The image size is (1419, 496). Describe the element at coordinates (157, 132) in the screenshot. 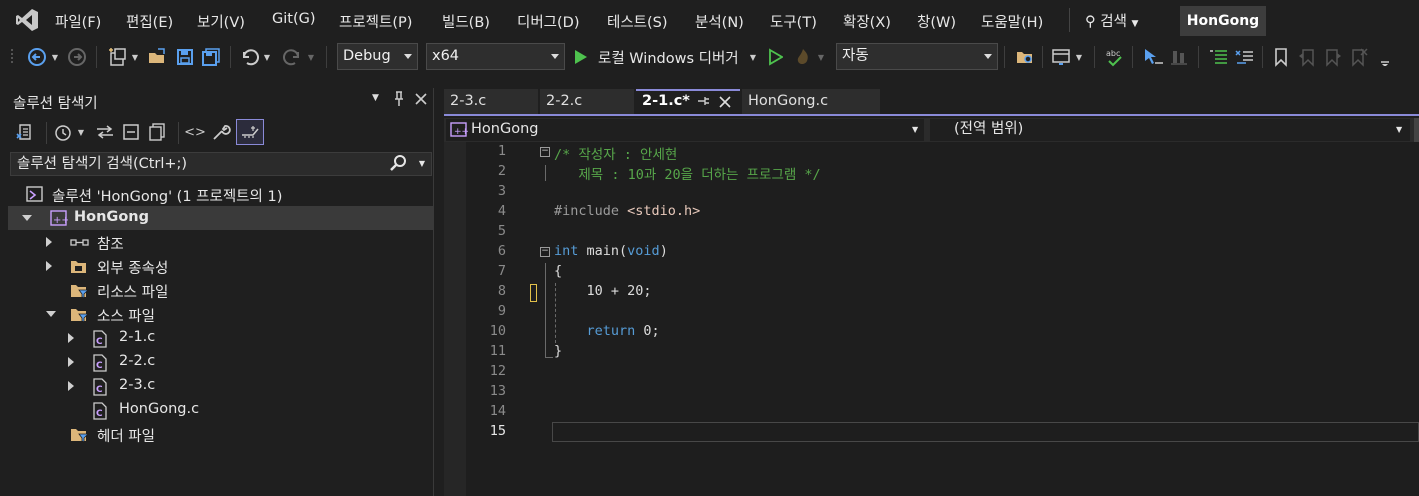

I see `show-all-files-icon` at that location.